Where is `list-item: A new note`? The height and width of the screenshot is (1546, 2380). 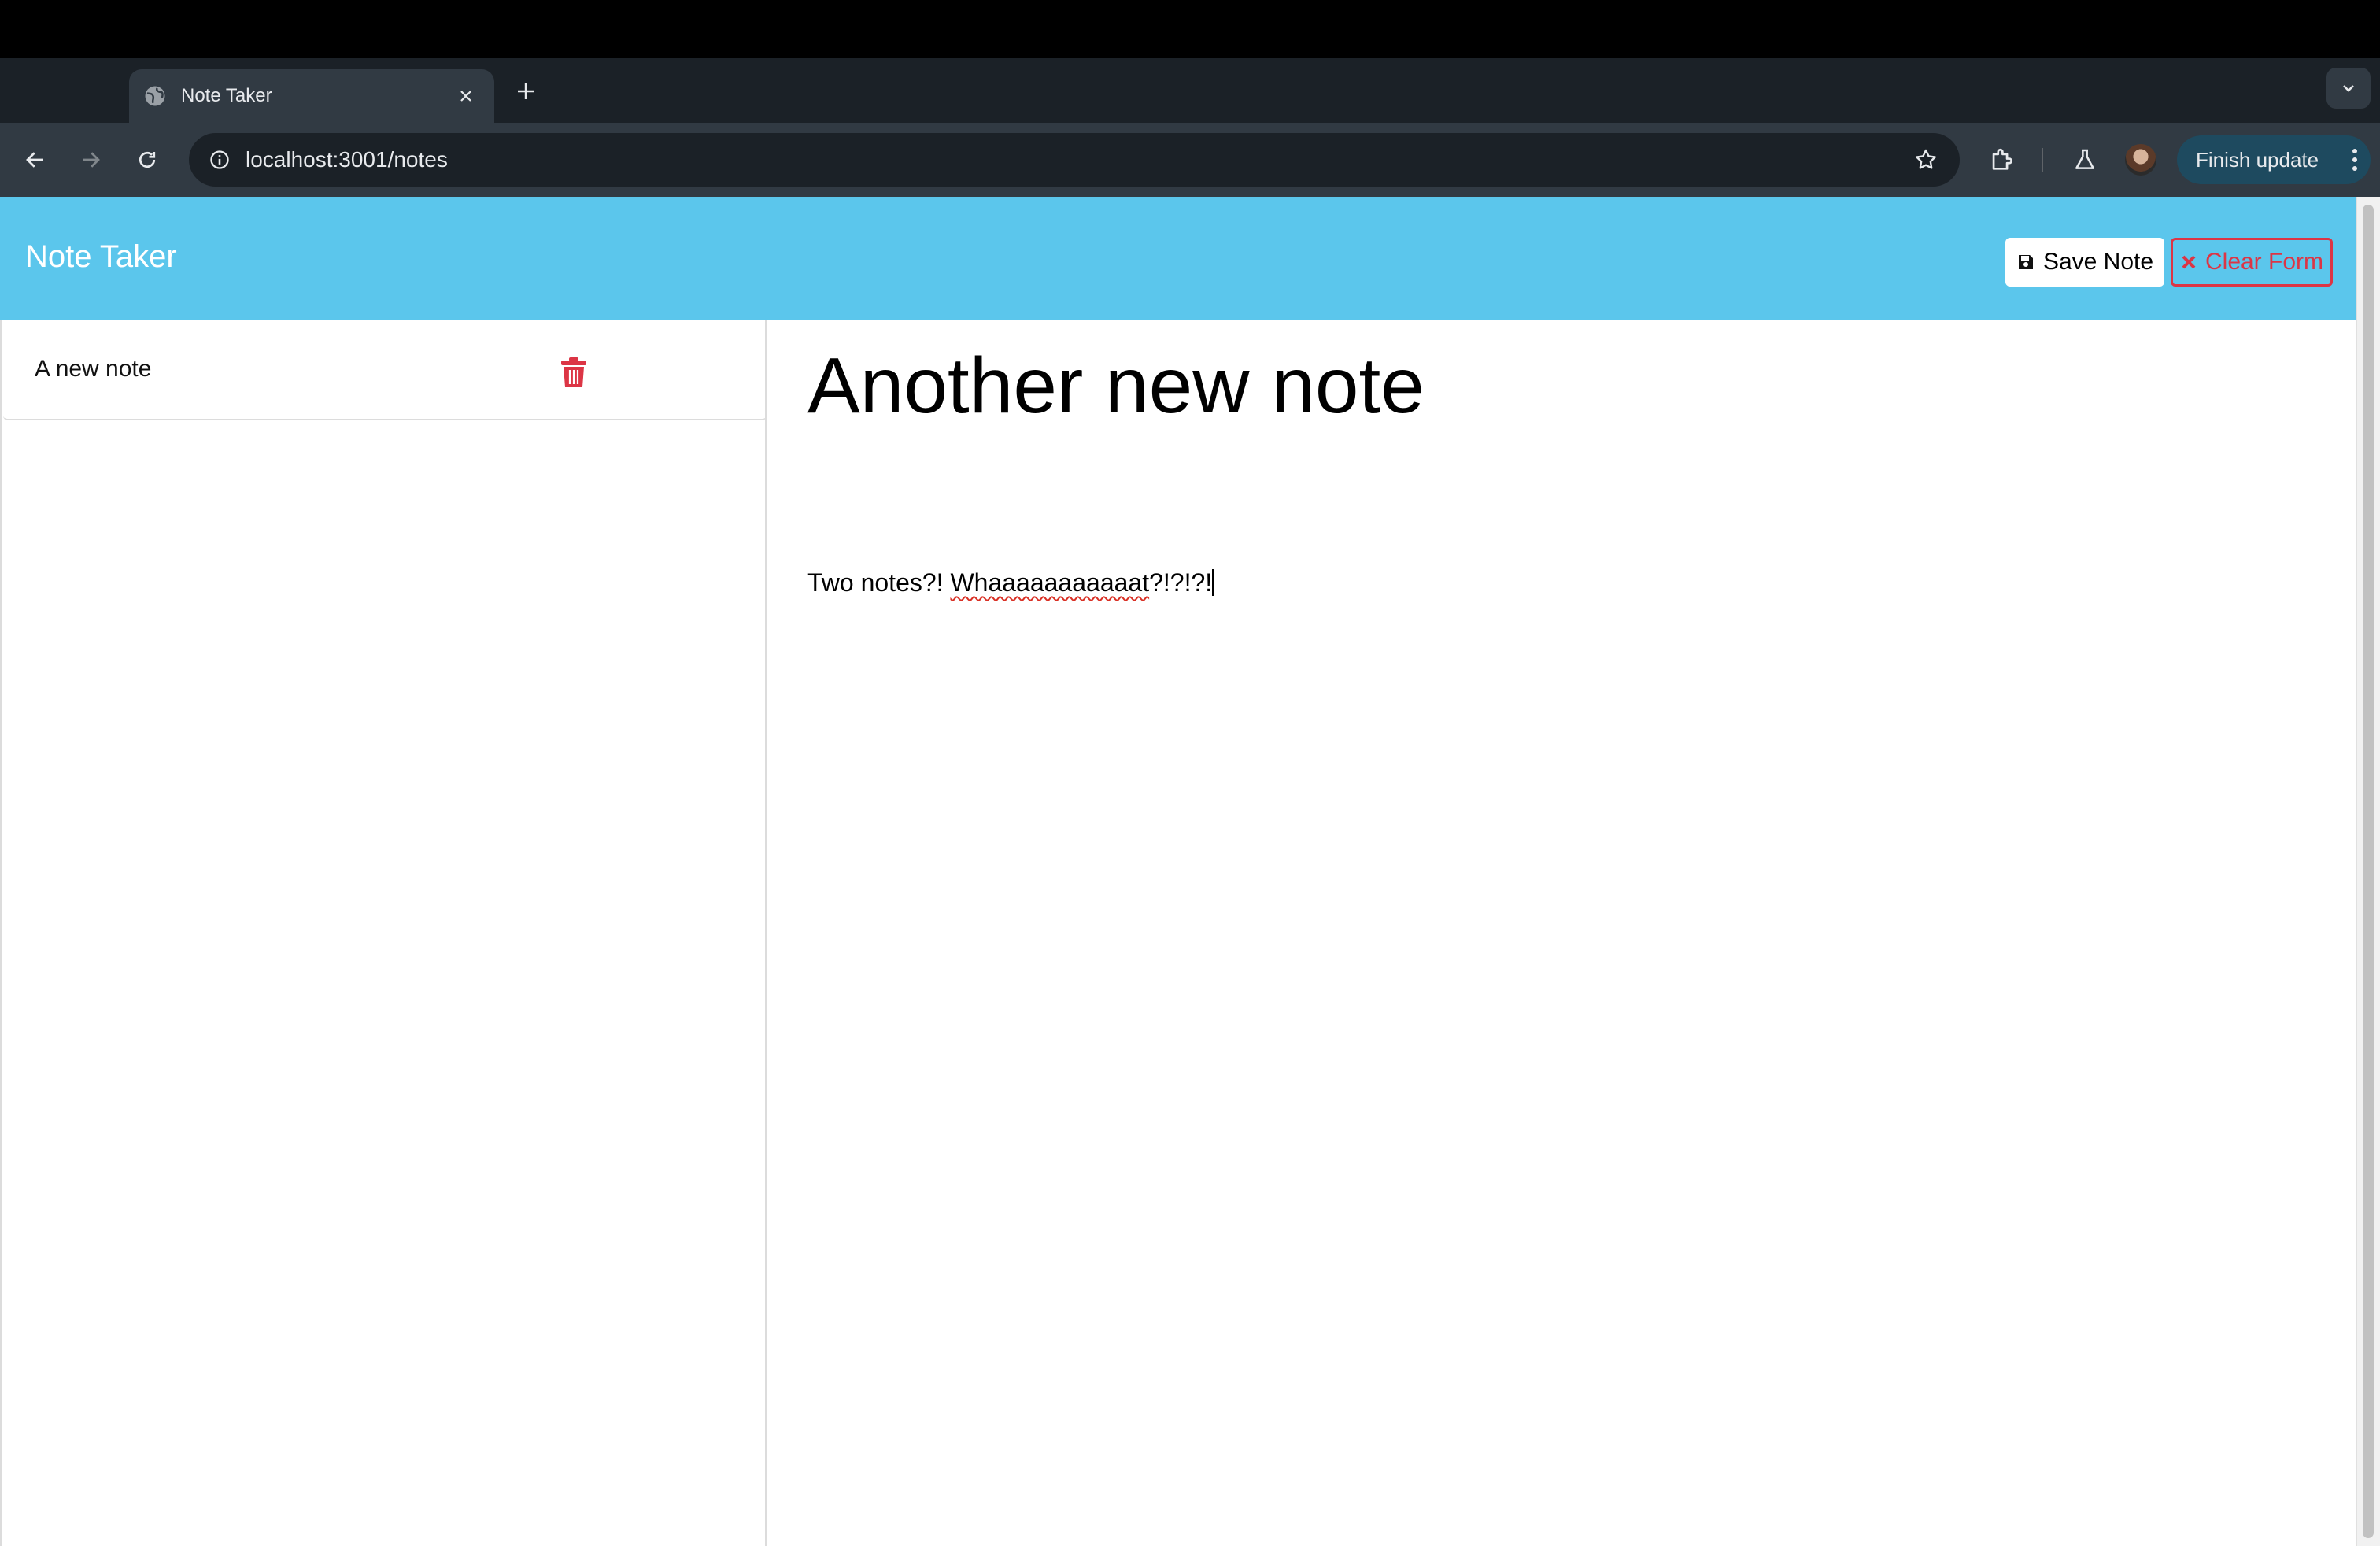 list-item: A new note is located at coordinates (385, 370).